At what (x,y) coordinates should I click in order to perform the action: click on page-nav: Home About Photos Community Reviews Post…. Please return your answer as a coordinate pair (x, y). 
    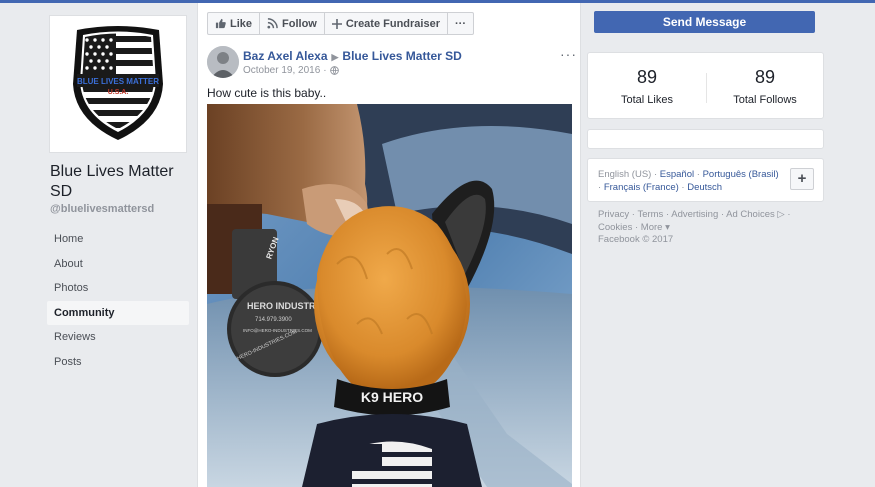
    Looking at the image, I should click on (118, 300).